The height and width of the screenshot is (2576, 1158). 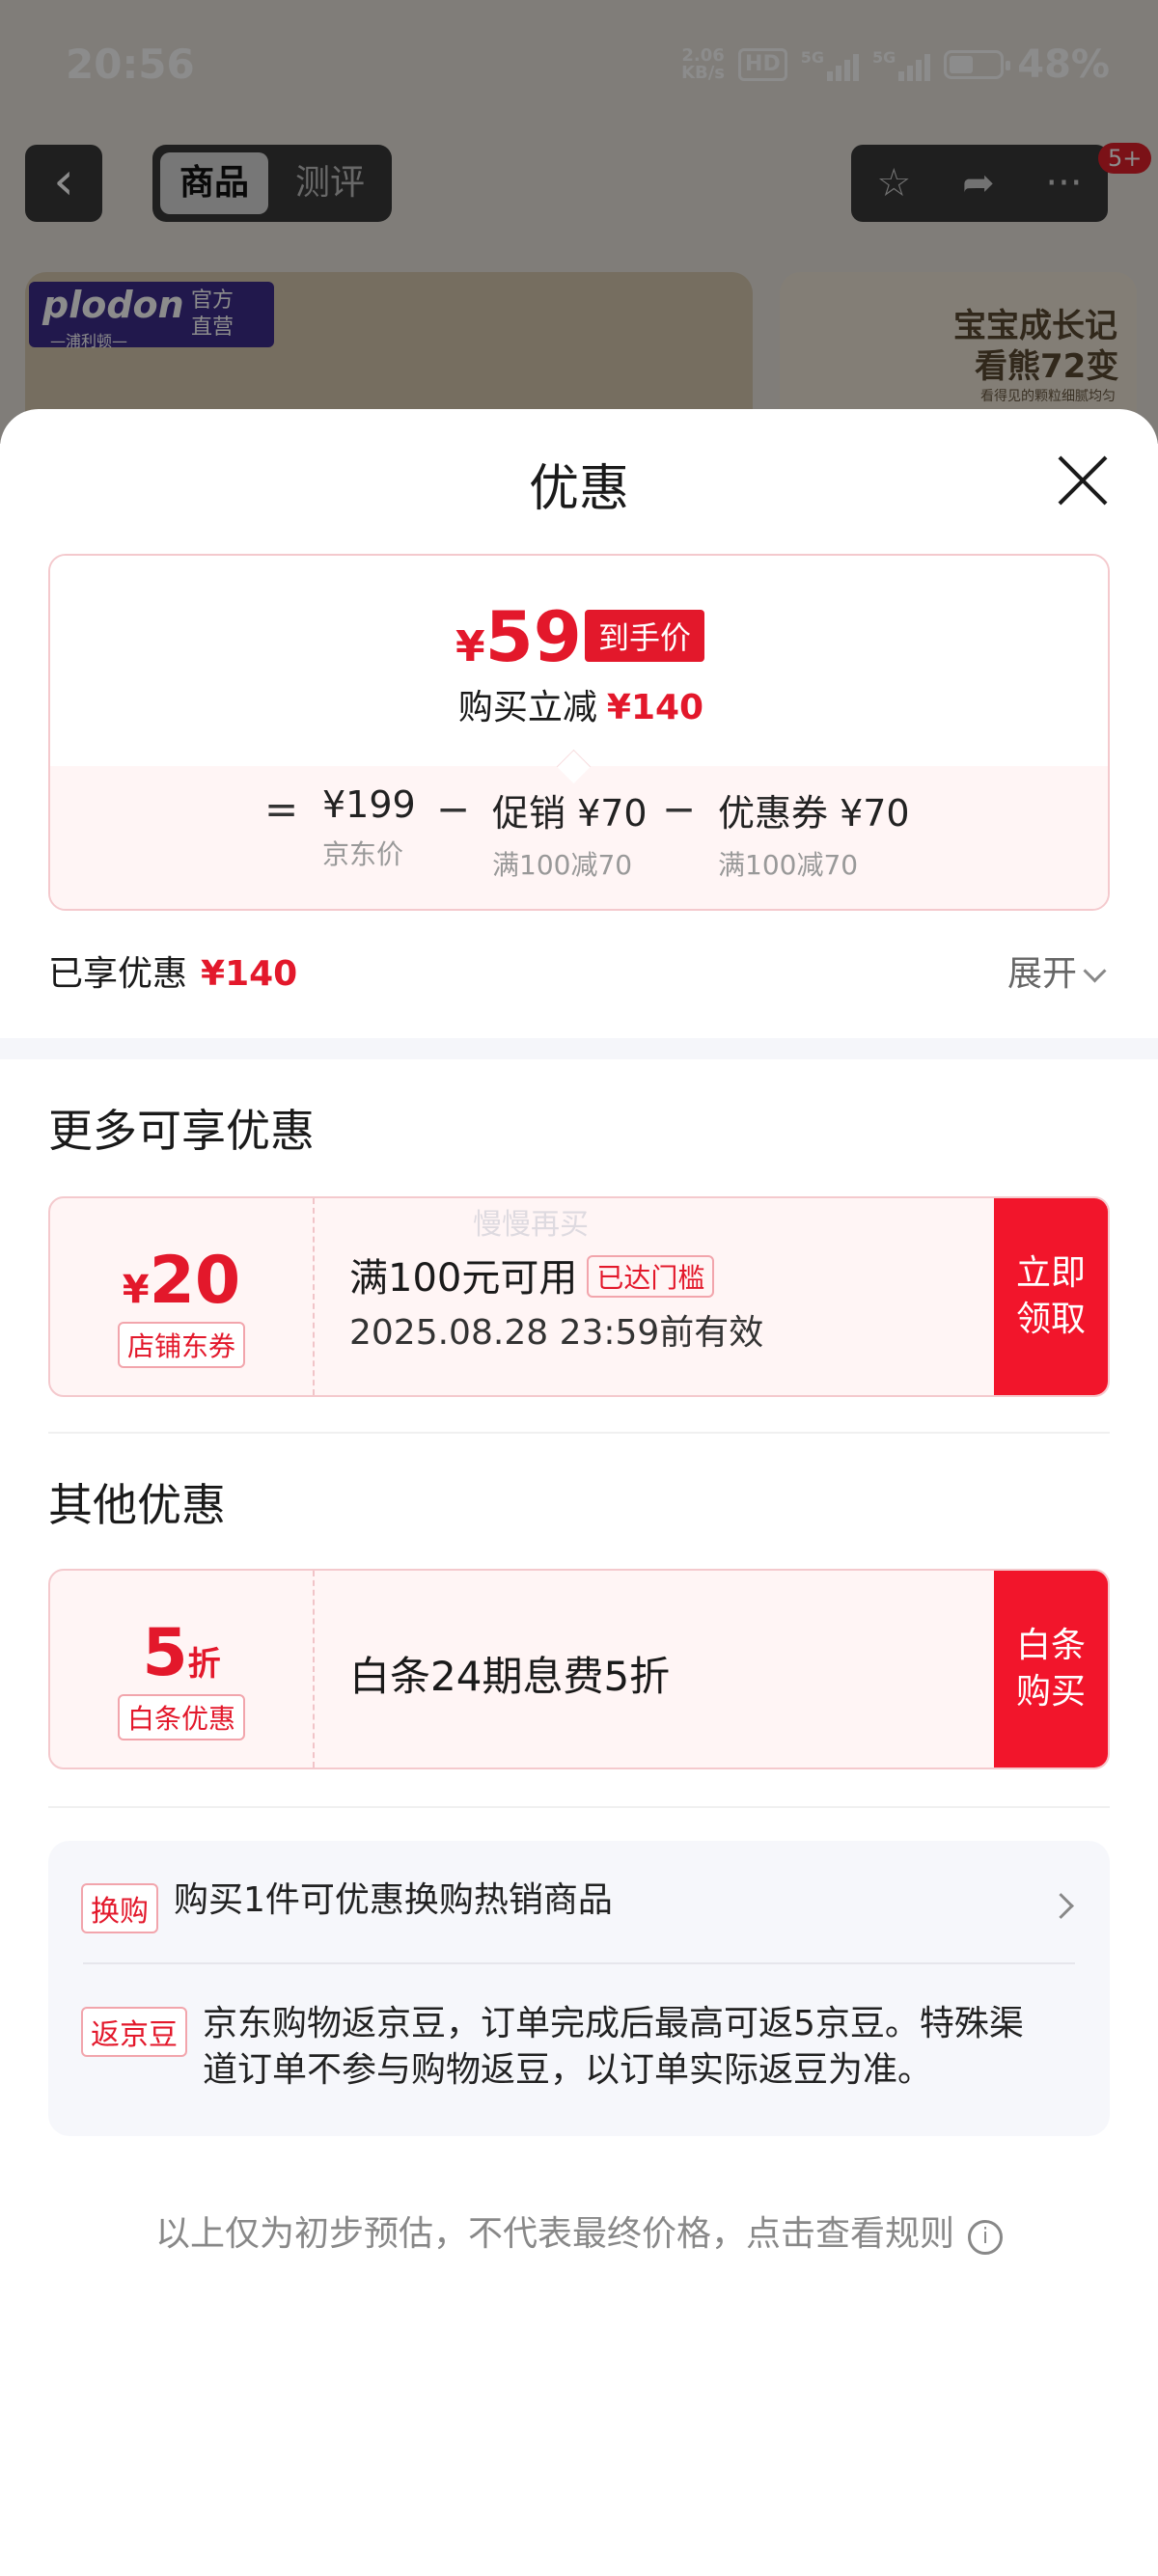 I want to click on purchase-reduction: 购买立减 ¥140, so click(x=580, y=707).